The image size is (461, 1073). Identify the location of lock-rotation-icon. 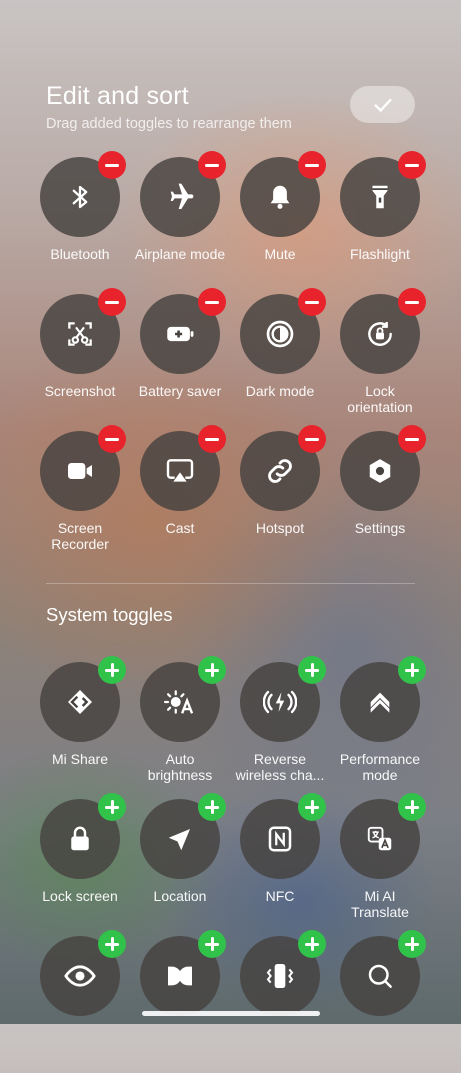
(380, 334).